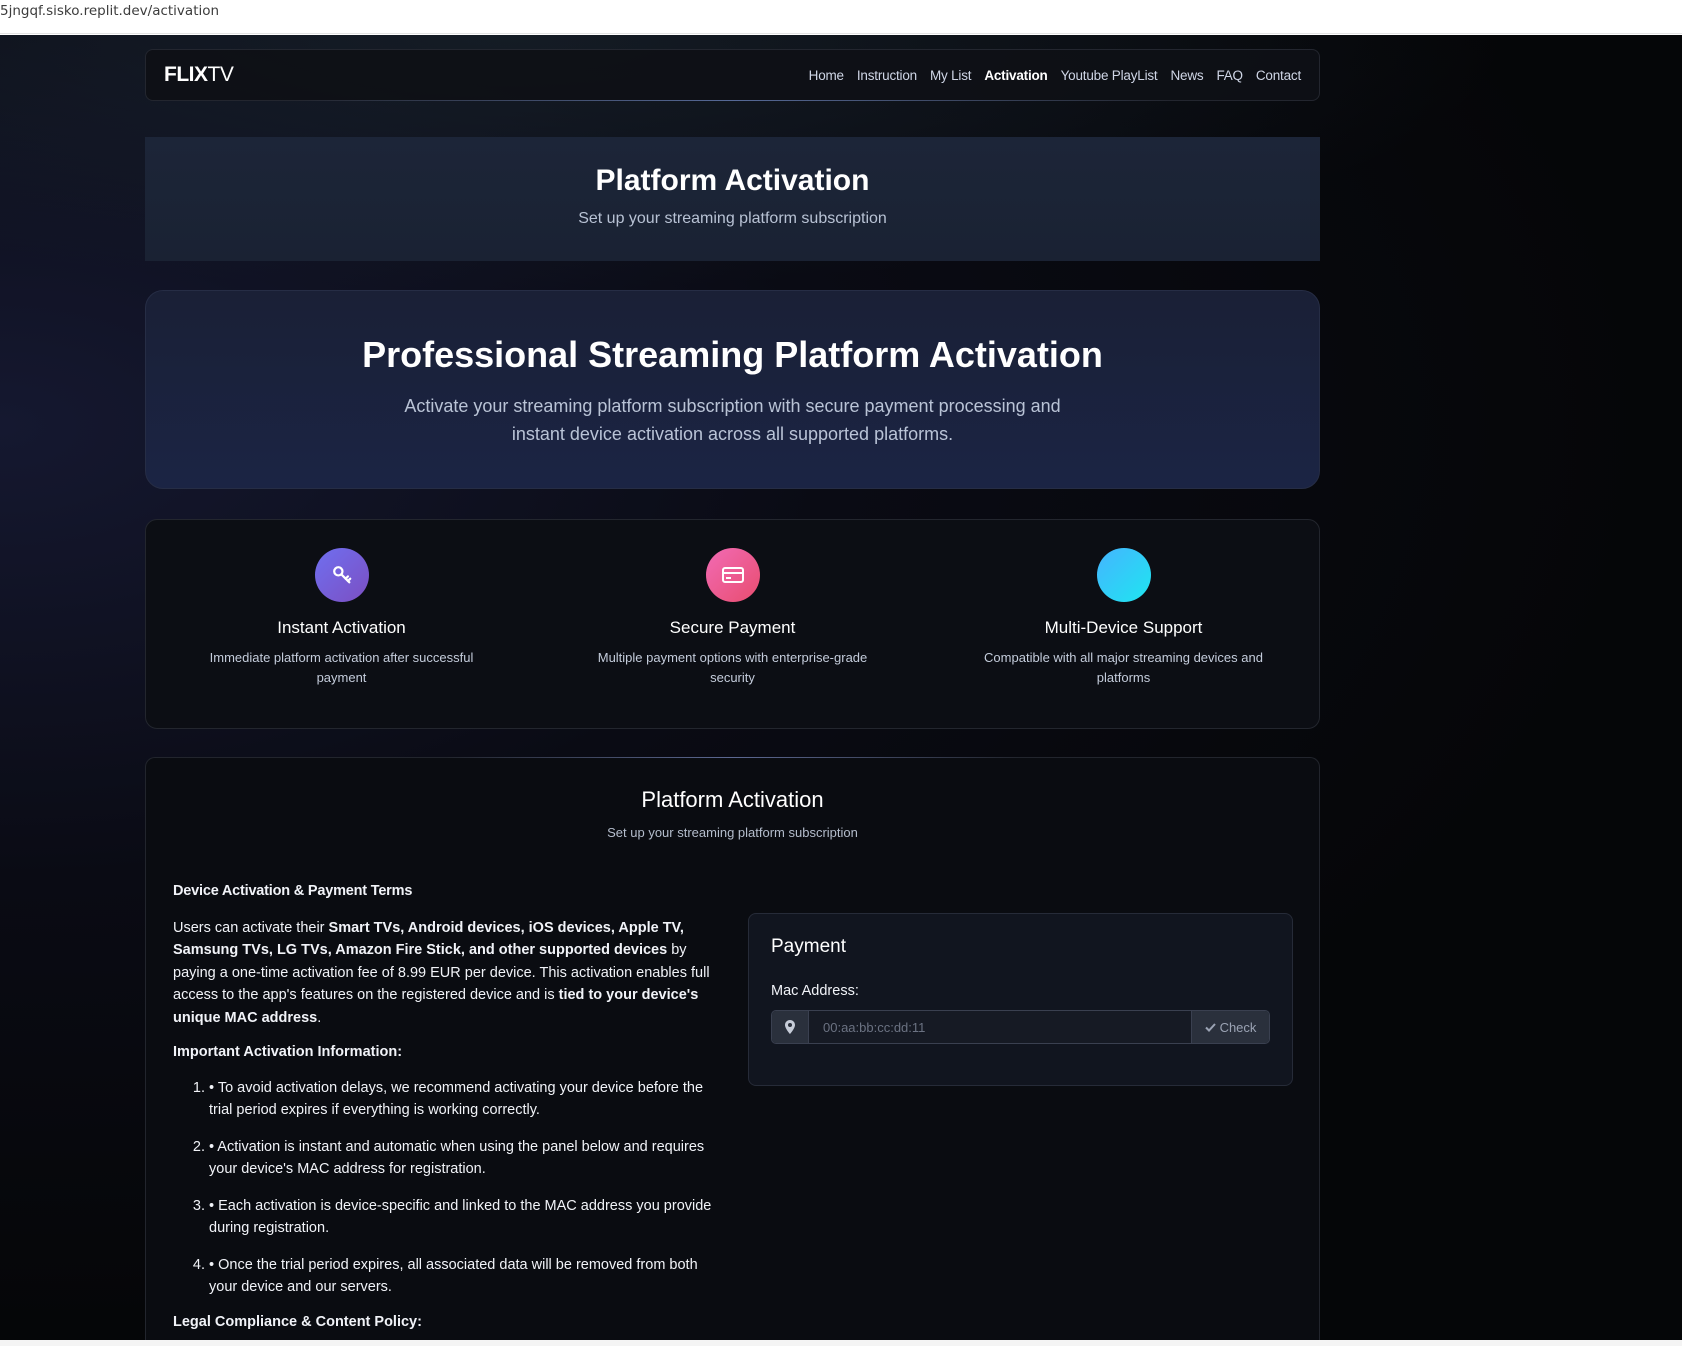 This screenshot has width=1682, height=1346. I want to click on check-button: Check, so click(1230, 1027).